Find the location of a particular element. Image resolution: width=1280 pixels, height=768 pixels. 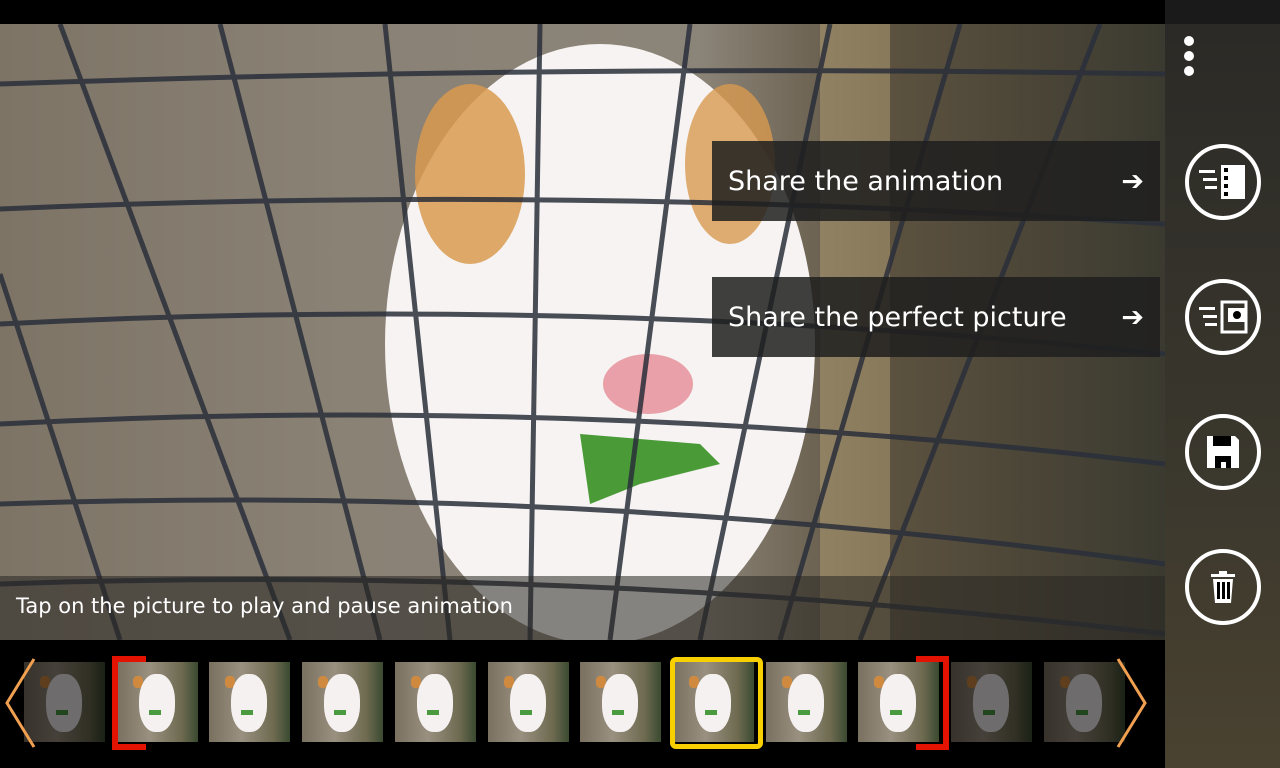

share-animation-button is located at coordinates (1223, 182).